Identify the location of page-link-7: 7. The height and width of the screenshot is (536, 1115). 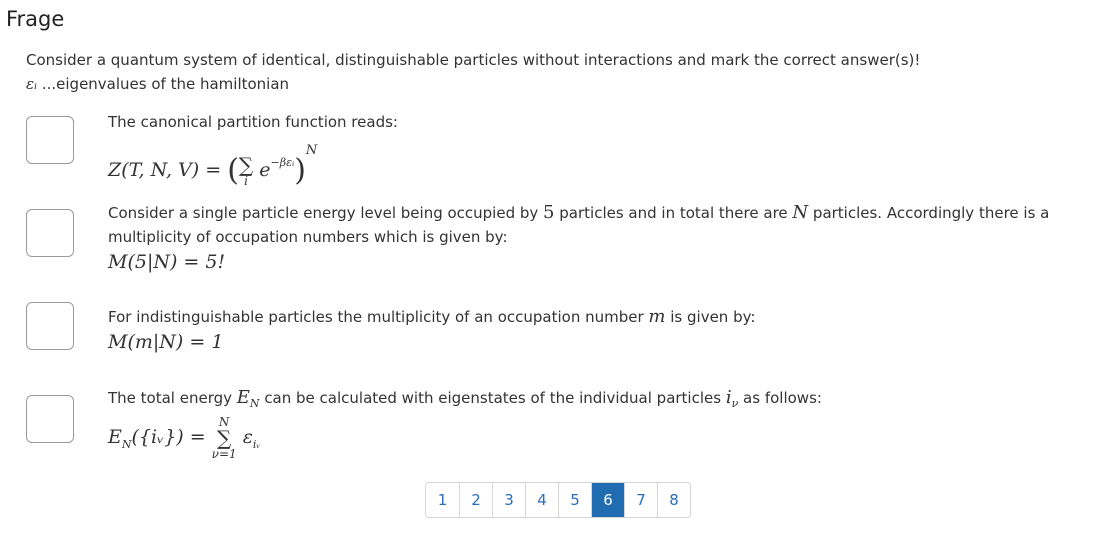
(640, 500).